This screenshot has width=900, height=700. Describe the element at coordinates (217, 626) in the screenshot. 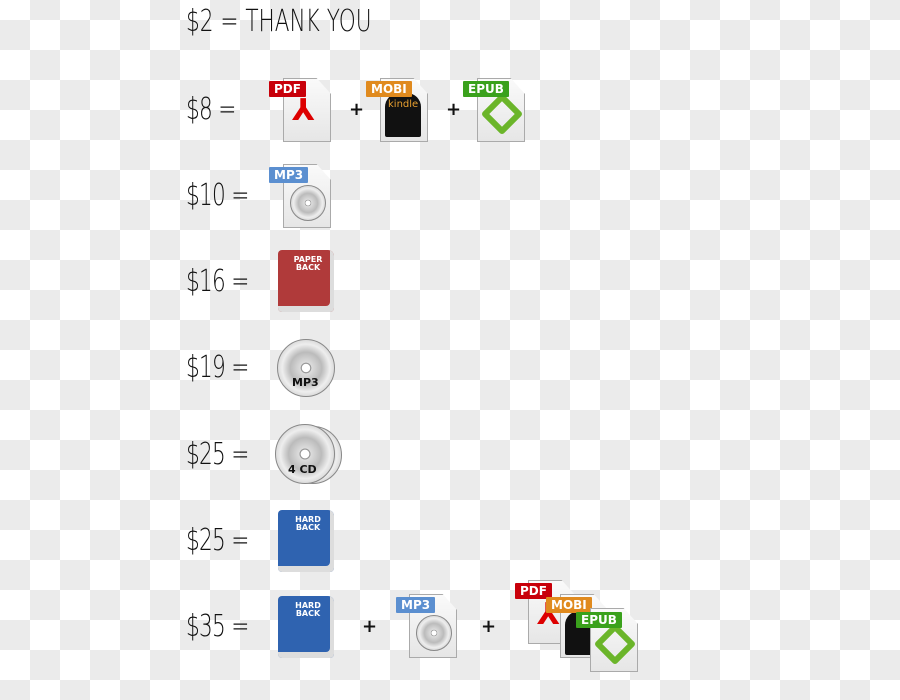

I see `price-35: $35 =` at that location.